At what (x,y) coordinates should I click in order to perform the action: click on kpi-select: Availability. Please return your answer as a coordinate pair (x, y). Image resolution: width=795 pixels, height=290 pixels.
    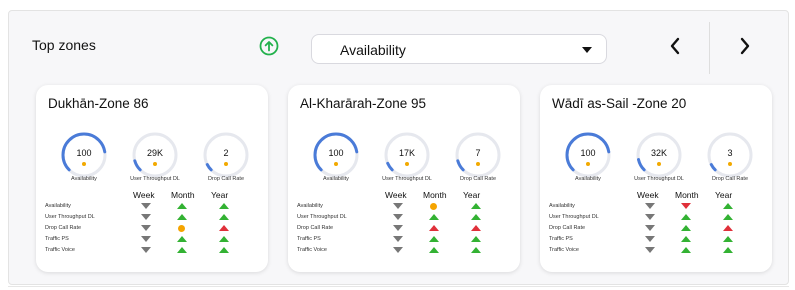
    Looking at the image, I should click on (459, 49).